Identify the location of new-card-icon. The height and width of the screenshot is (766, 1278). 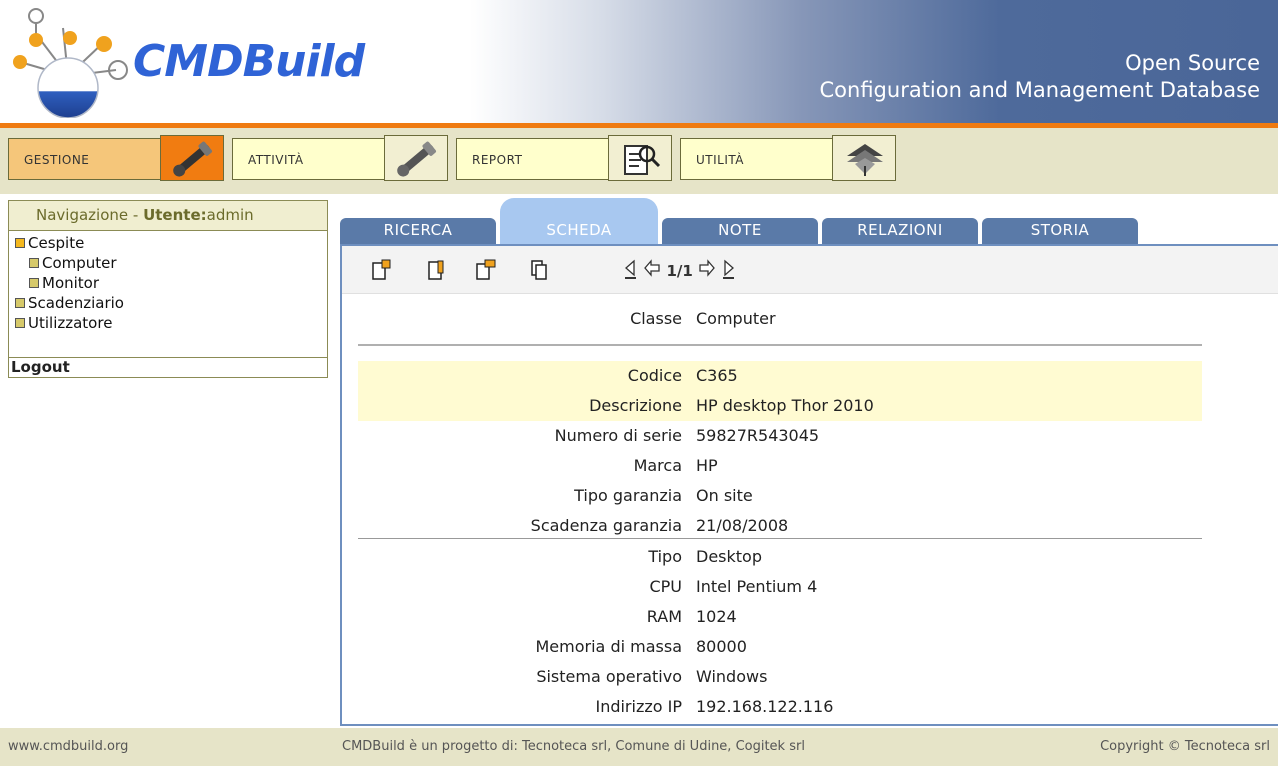
(382, 270).